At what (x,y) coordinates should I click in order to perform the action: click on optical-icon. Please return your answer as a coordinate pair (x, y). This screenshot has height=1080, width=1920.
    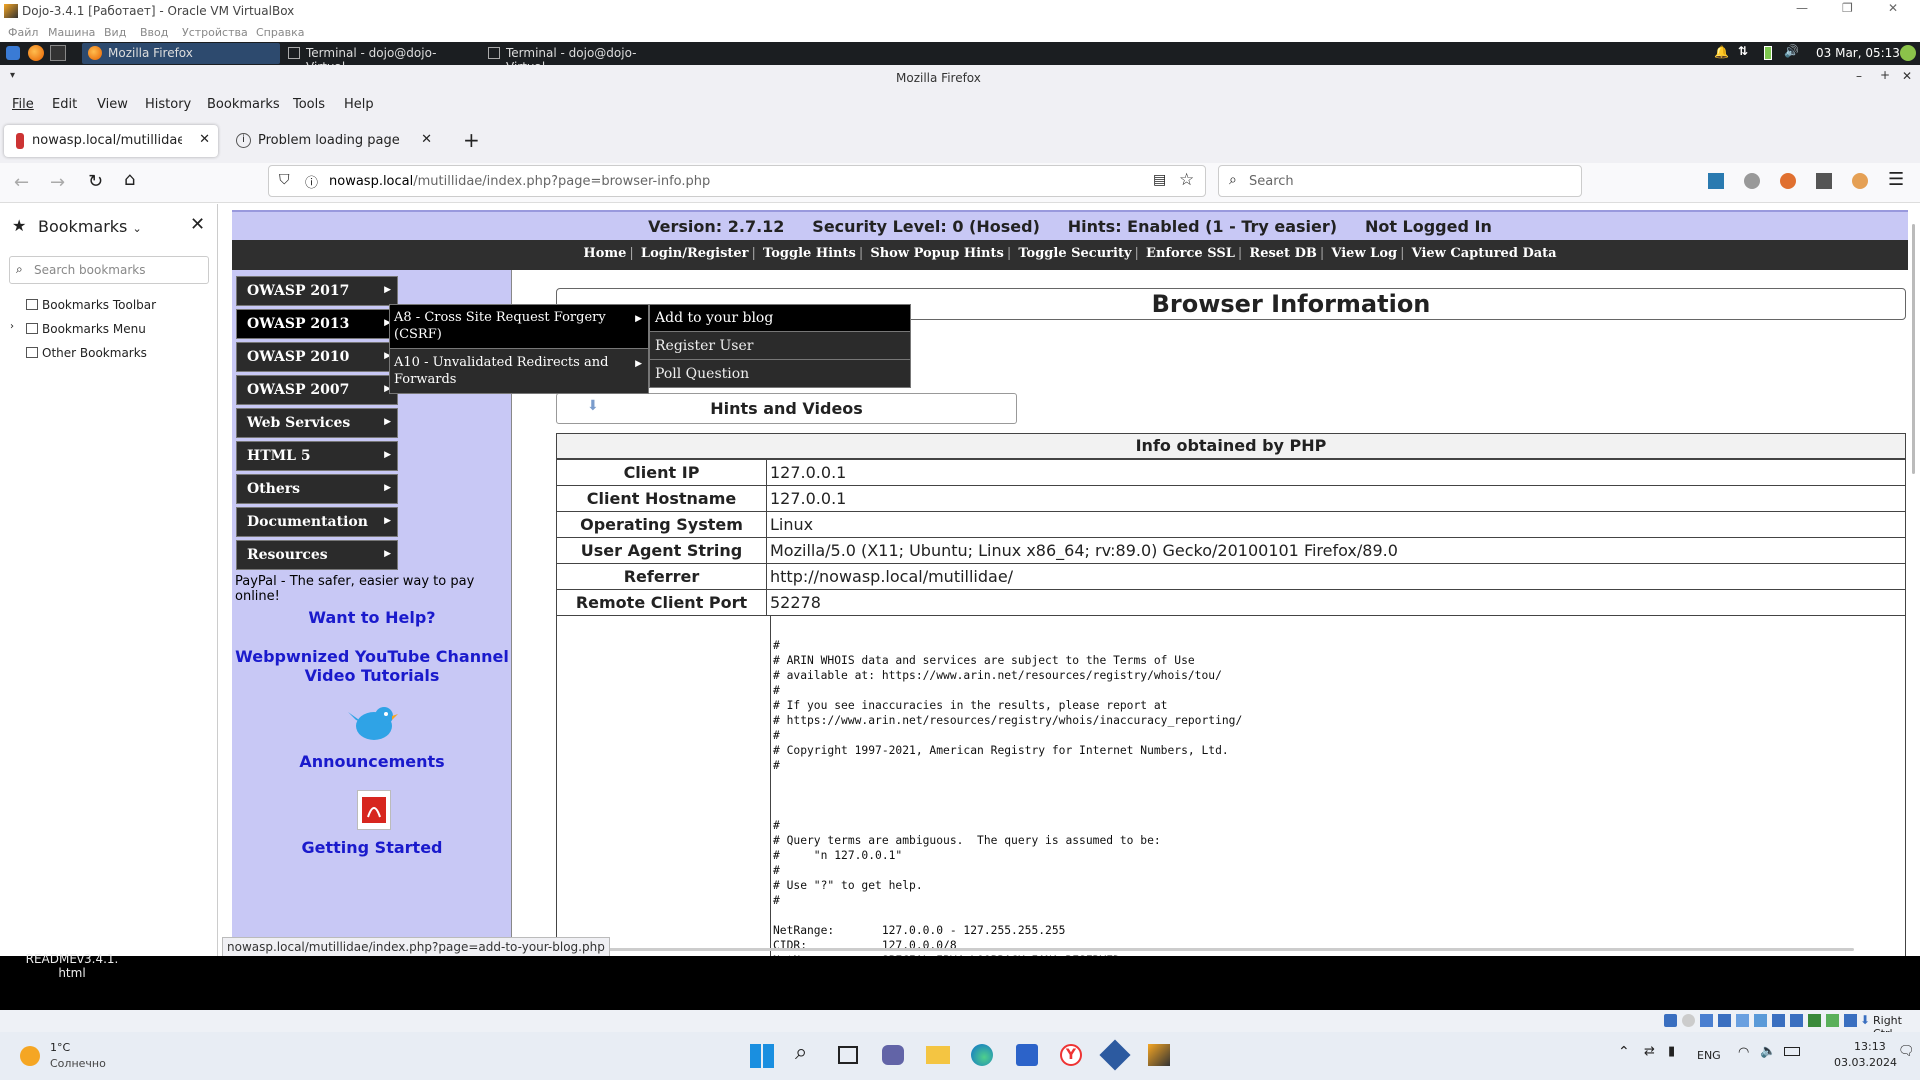
    Looking at the image, I should click on (1688, 1020).